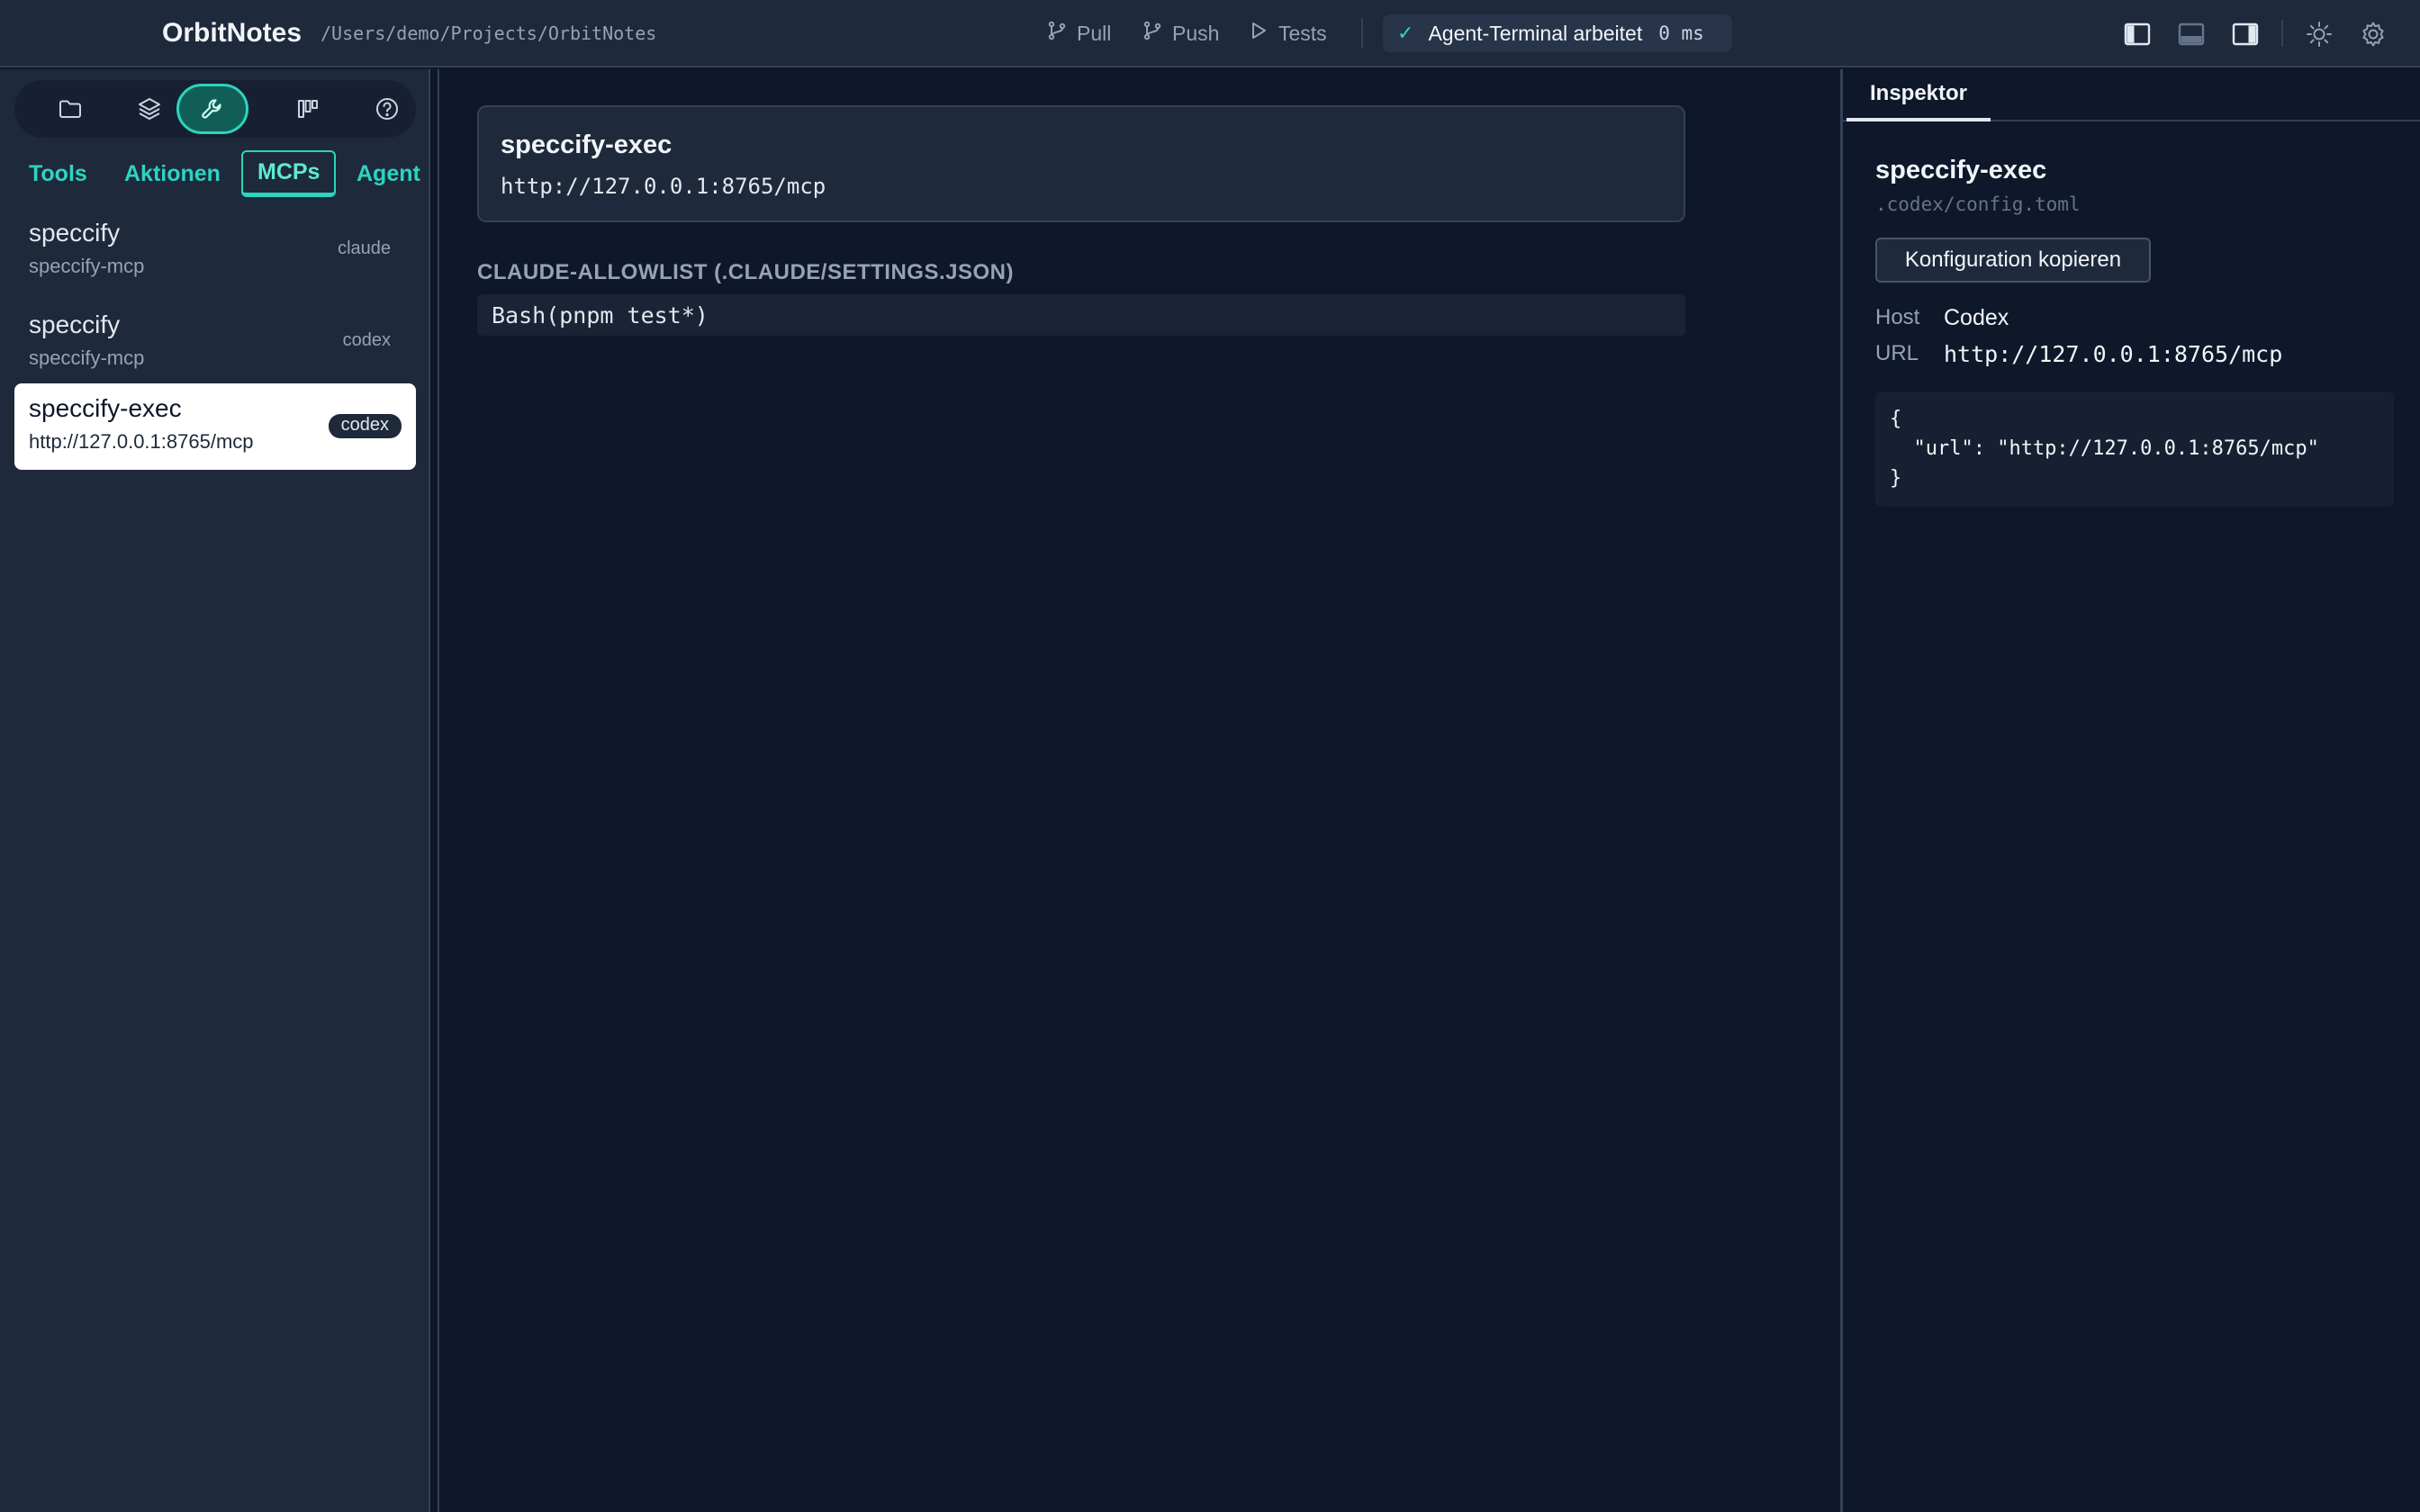 The width and height of the screenshot is (2420, 1512). What do you see at coordinates (2104, 449) in the screenshot?
I see `json-line: "url": "http://127.0.0.1:8765/mcp"` at bounding box center [2104, 449].